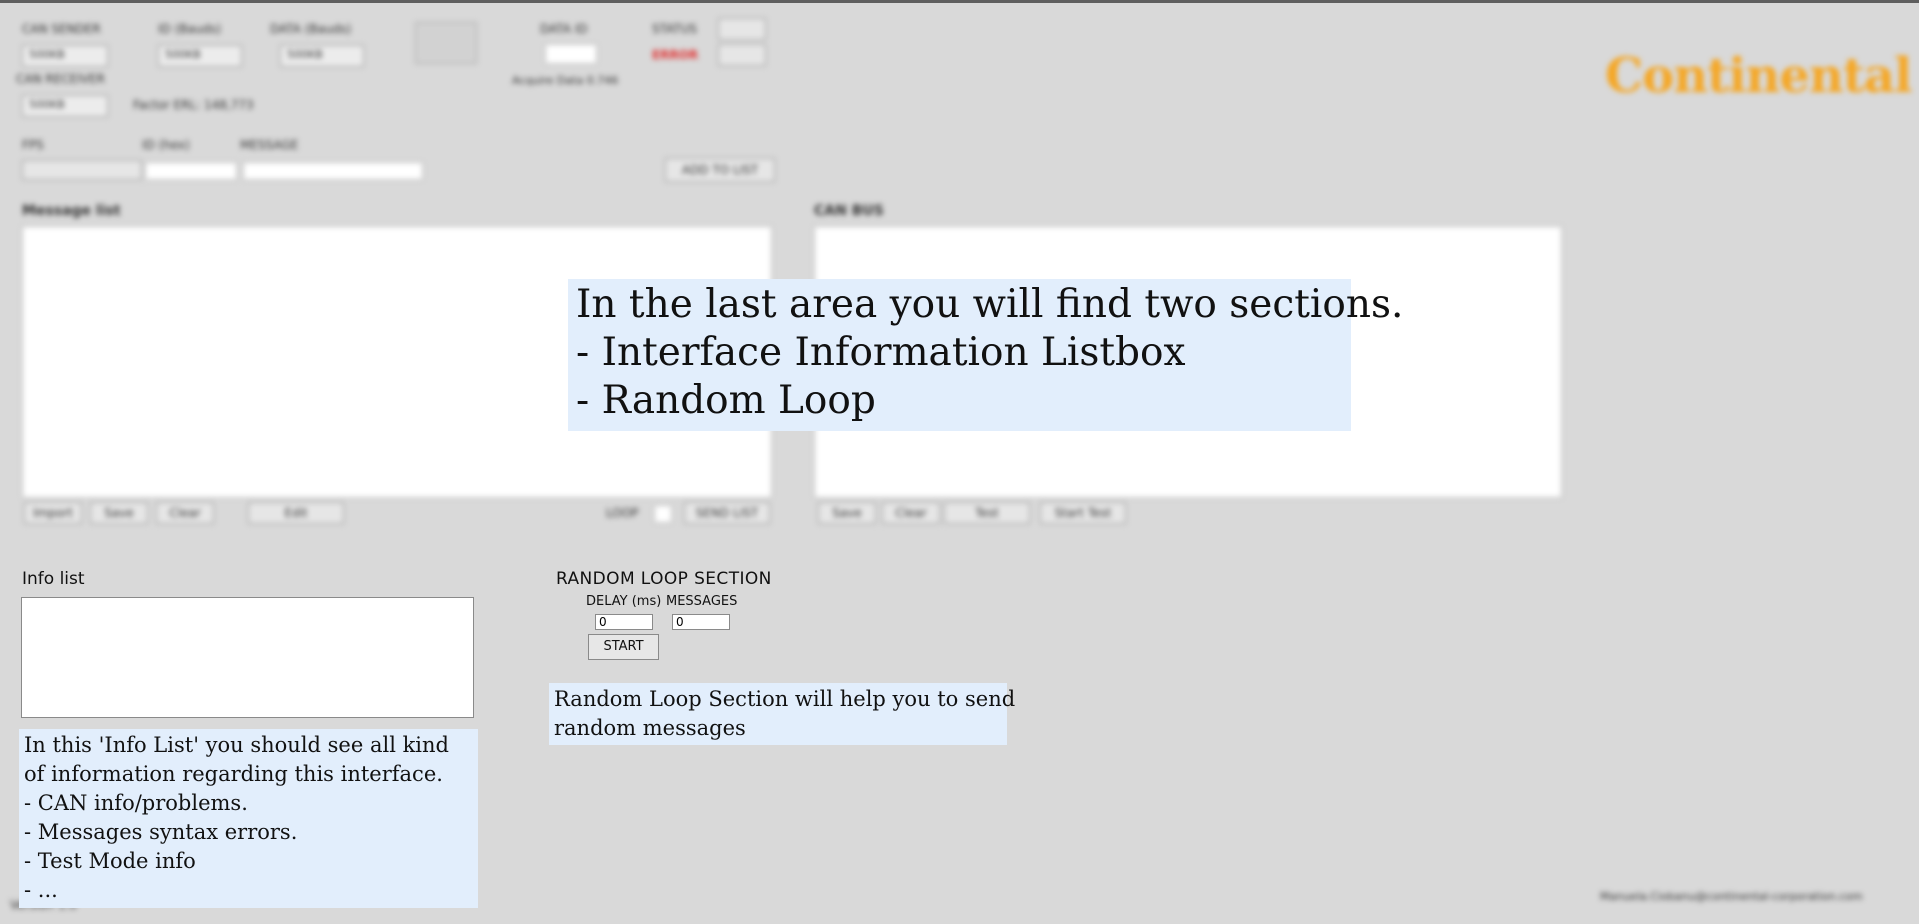 The height and width of the screenshot is (924, 1919). Describe the element at coordinates (65, 106) in the screenshot. I see `can-receiver-select: 500KB` at that location.